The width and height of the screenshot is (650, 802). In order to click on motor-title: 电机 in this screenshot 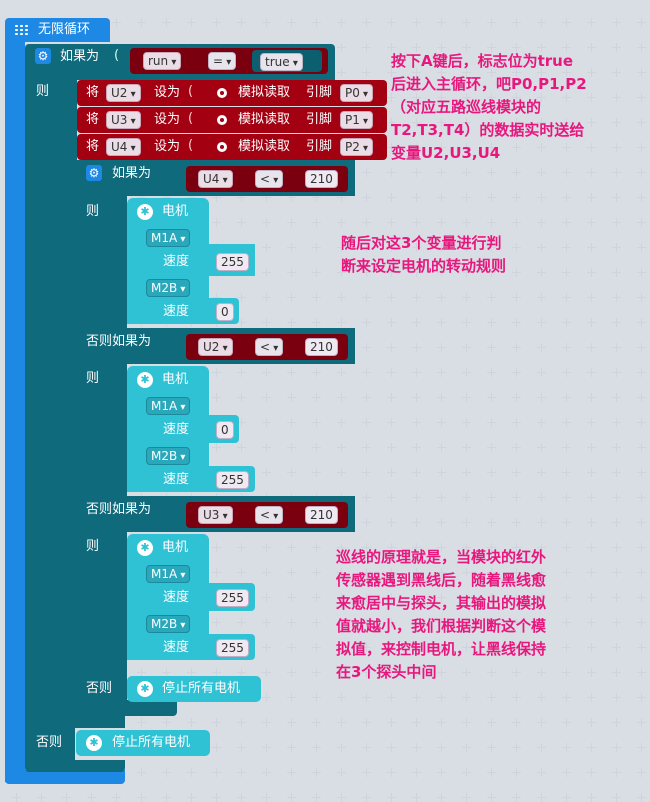, I will do `click(175, 547)`.